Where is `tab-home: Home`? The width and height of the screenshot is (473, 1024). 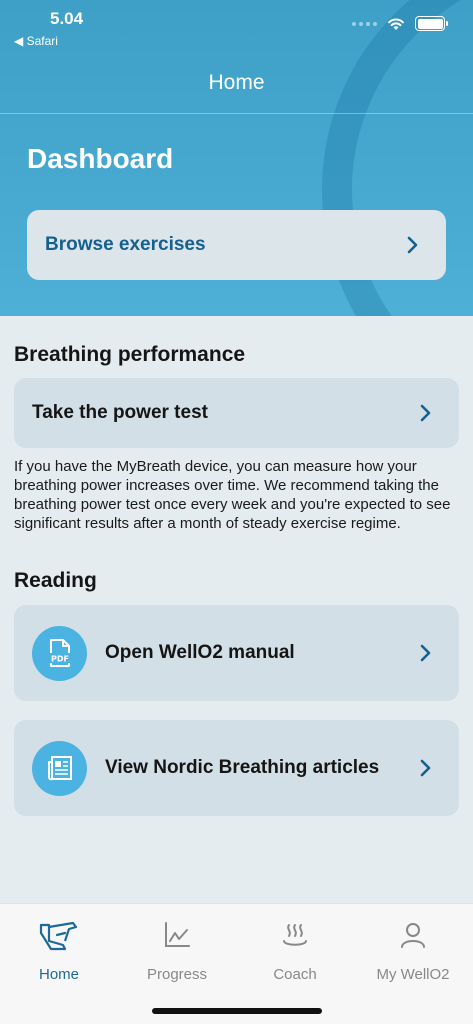
tab-home: Home is located at coordinates (59, 950).